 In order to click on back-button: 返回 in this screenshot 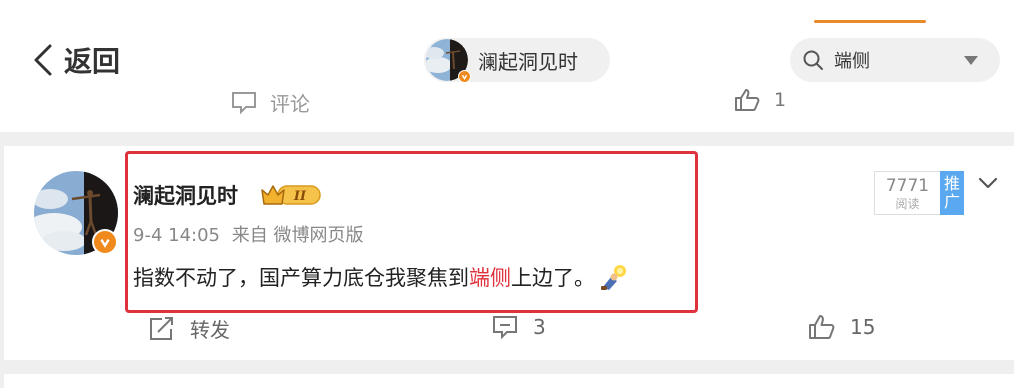, I will do `click(75, 60)`.